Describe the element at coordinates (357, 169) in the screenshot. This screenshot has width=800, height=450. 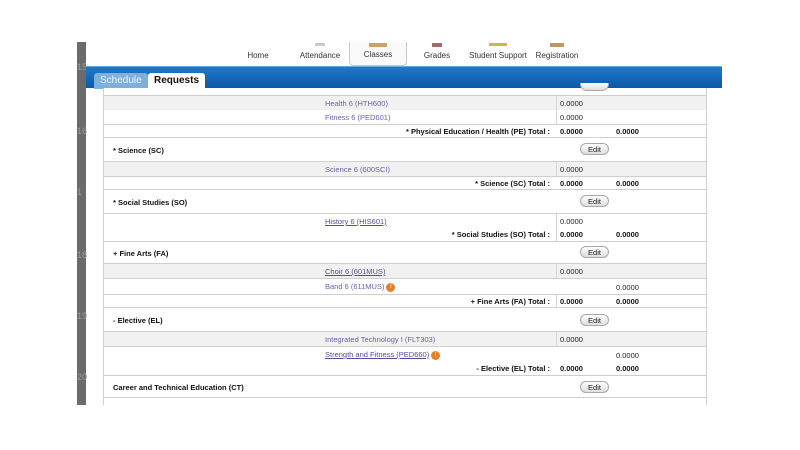
I see `course-link: Science 6 (600SCI)` at that location.